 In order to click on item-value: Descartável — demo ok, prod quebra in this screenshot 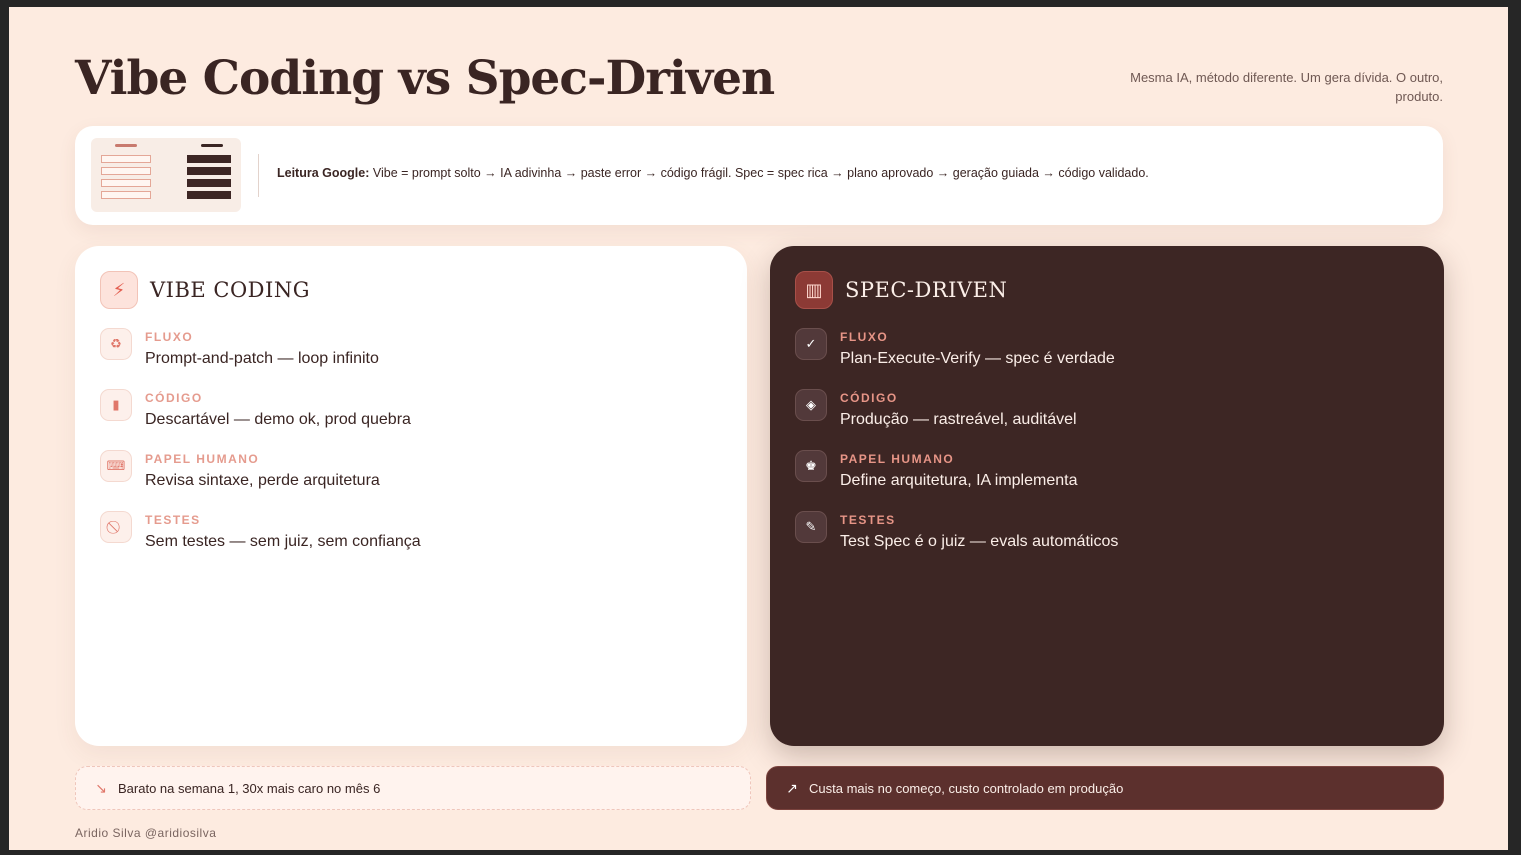, I will do `click(278, 419)`.